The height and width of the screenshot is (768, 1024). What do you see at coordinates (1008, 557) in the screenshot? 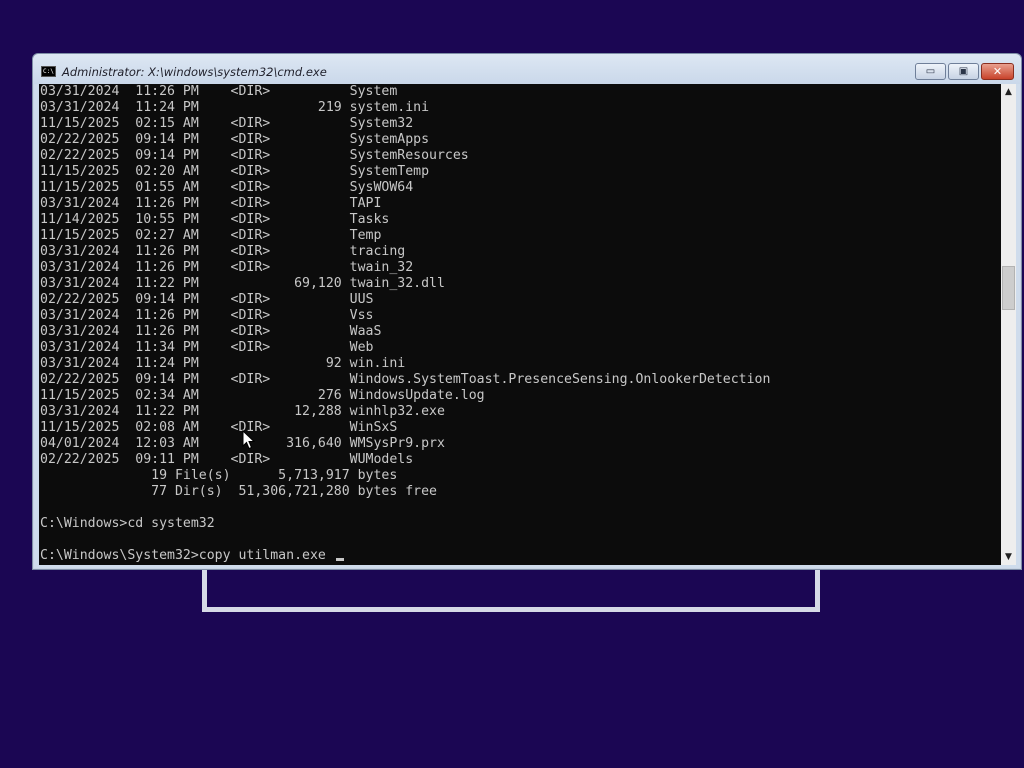
I see `scroll-down-arrow-icon: ▼` at bounding box center [1008, 557].